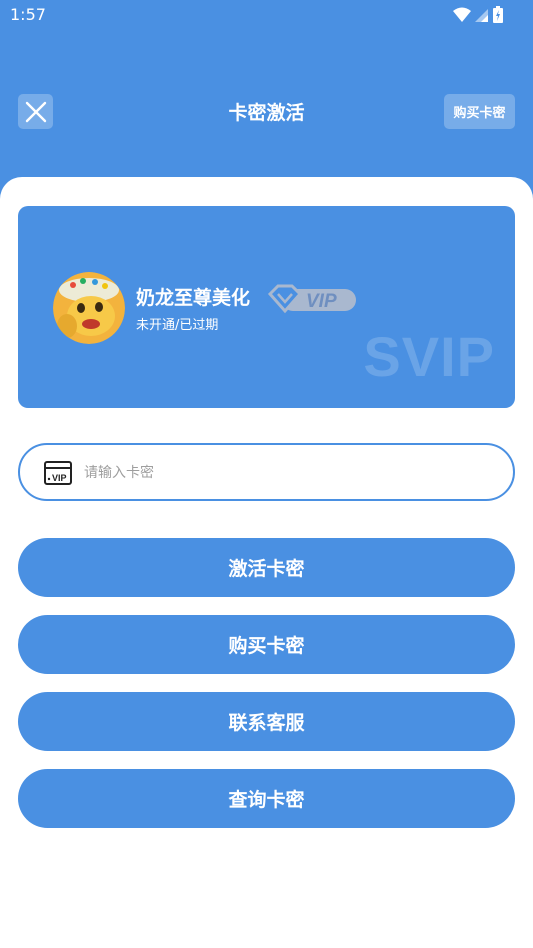 The image size is (533, 948). I want to click on status-time: 1:57, so click(28, 14).